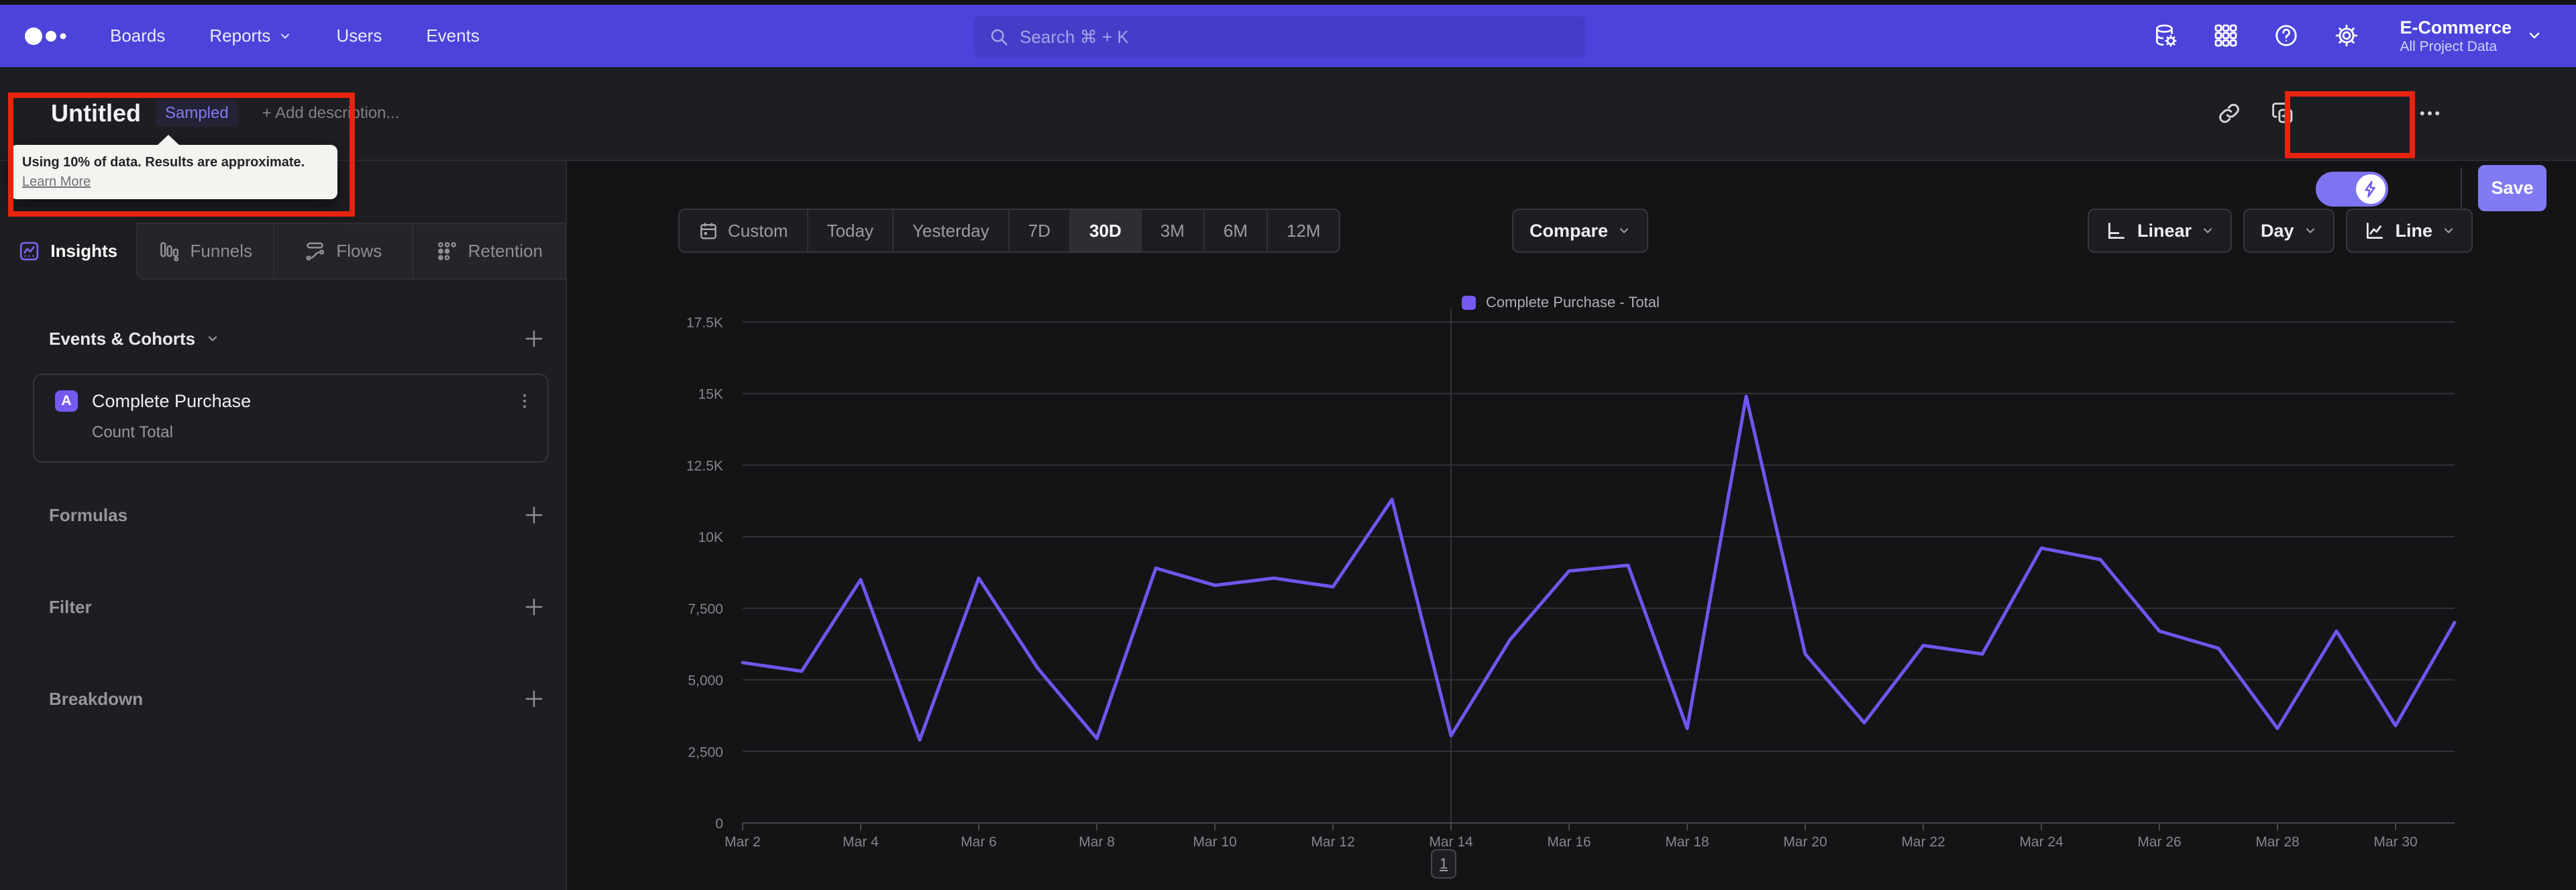 The image size is (2576, 890). What do you see at coordinates (534, 607) in the screenshot?
I see `add-filter-button` at bounding box center [534, 607].